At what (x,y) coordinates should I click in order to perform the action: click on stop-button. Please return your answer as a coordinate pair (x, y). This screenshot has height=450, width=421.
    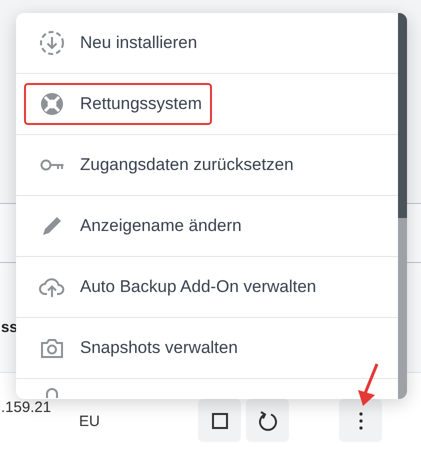
    Looking at the image, I should click on (219, 420).